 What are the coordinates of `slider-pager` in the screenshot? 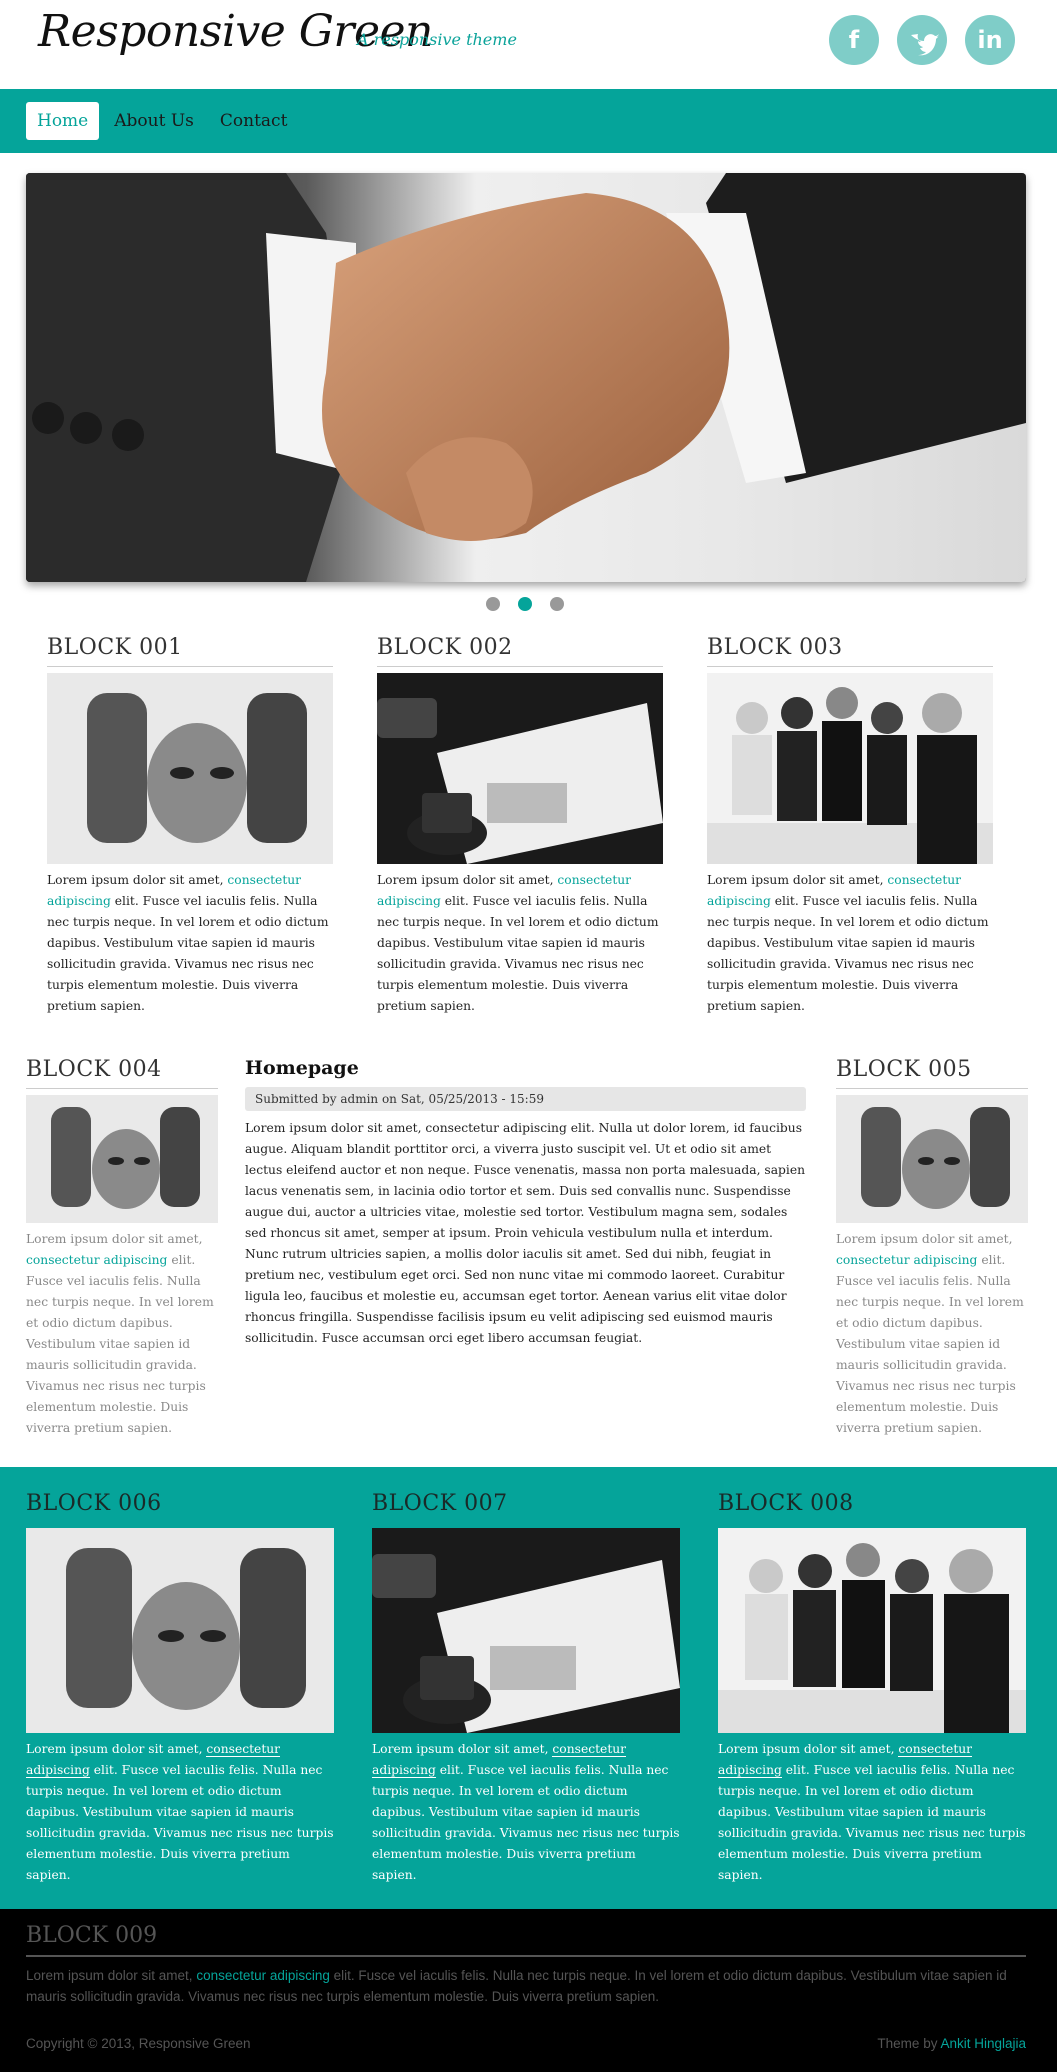 It's located at (534, 604).